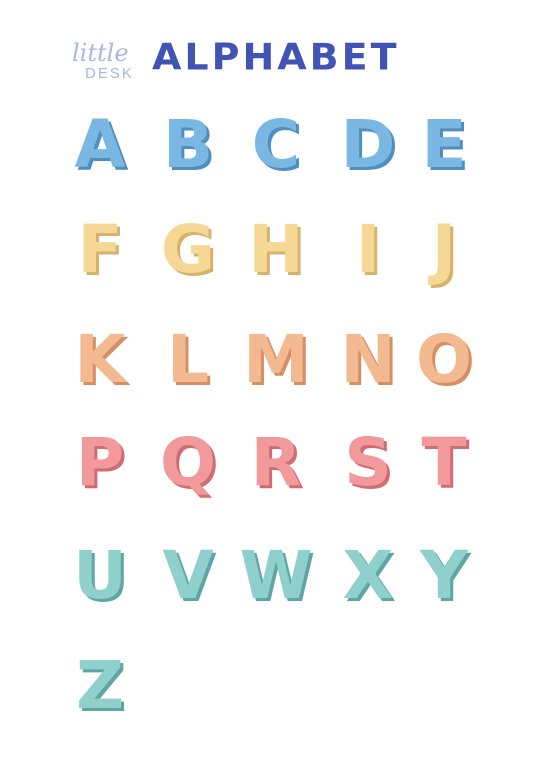 This screenshot has width=546, height=769. I want to click on letter-g: G, so click(188, 249).